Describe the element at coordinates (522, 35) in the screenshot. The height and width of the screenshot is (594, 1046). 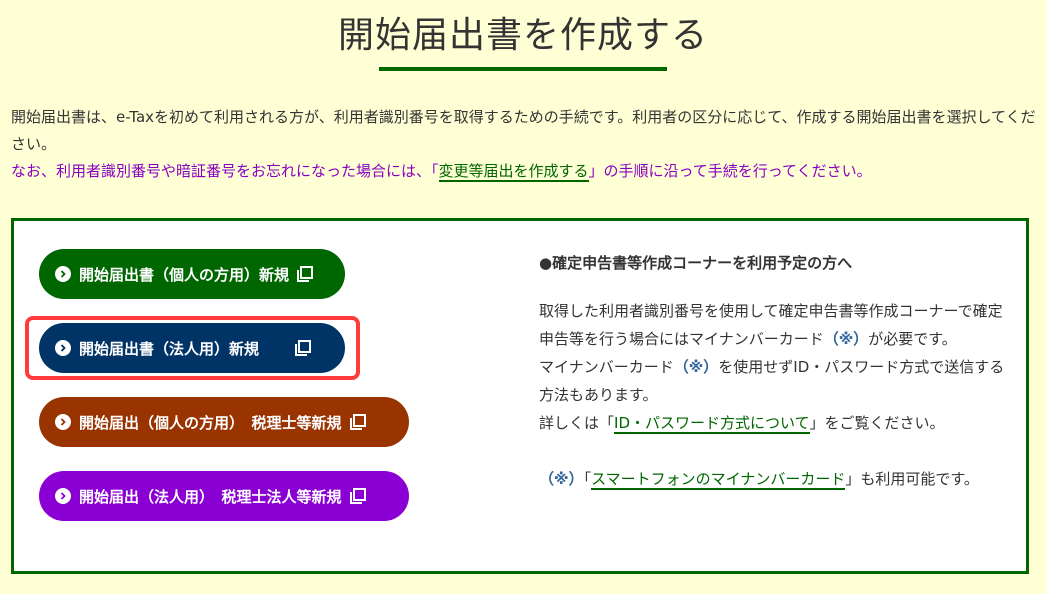
I see `page-title: 開始届出書を作成する` at that location.